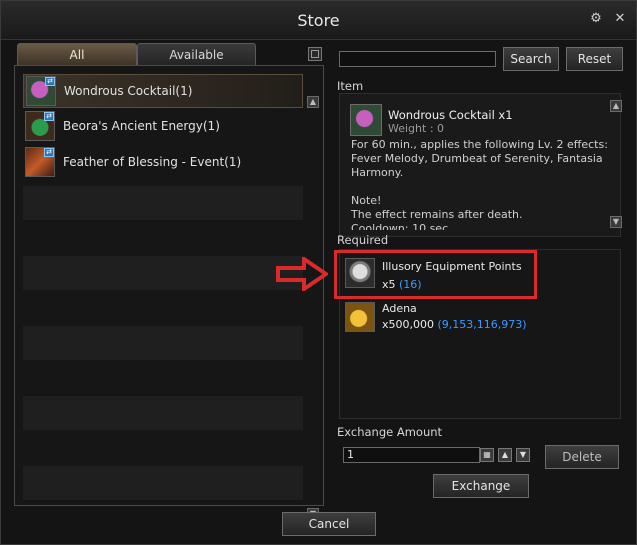 The width and height of the screenshot is (637, 545). I want to click on owned-value: (16), so click(410, 284).